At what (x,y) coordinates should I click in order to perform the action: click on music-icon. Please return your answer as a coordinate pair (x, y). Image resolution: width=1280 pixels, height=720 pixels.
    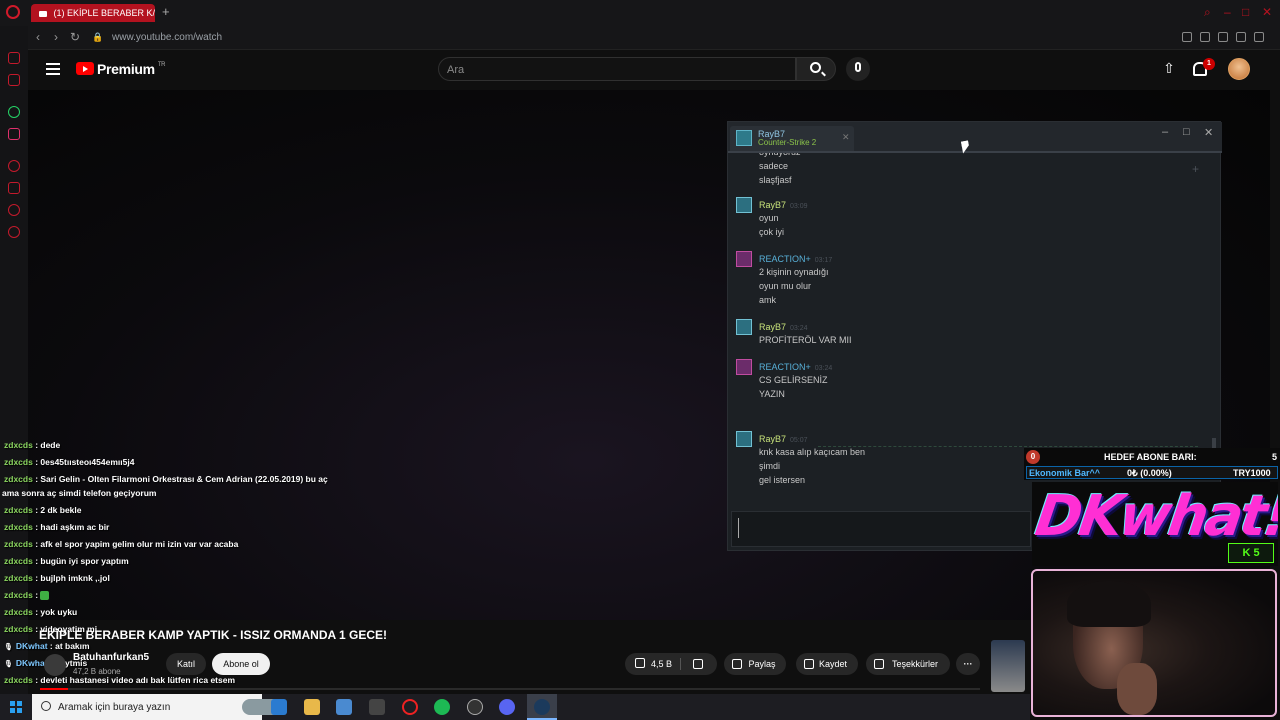
    Looking at the image, I should click on (14, 166).